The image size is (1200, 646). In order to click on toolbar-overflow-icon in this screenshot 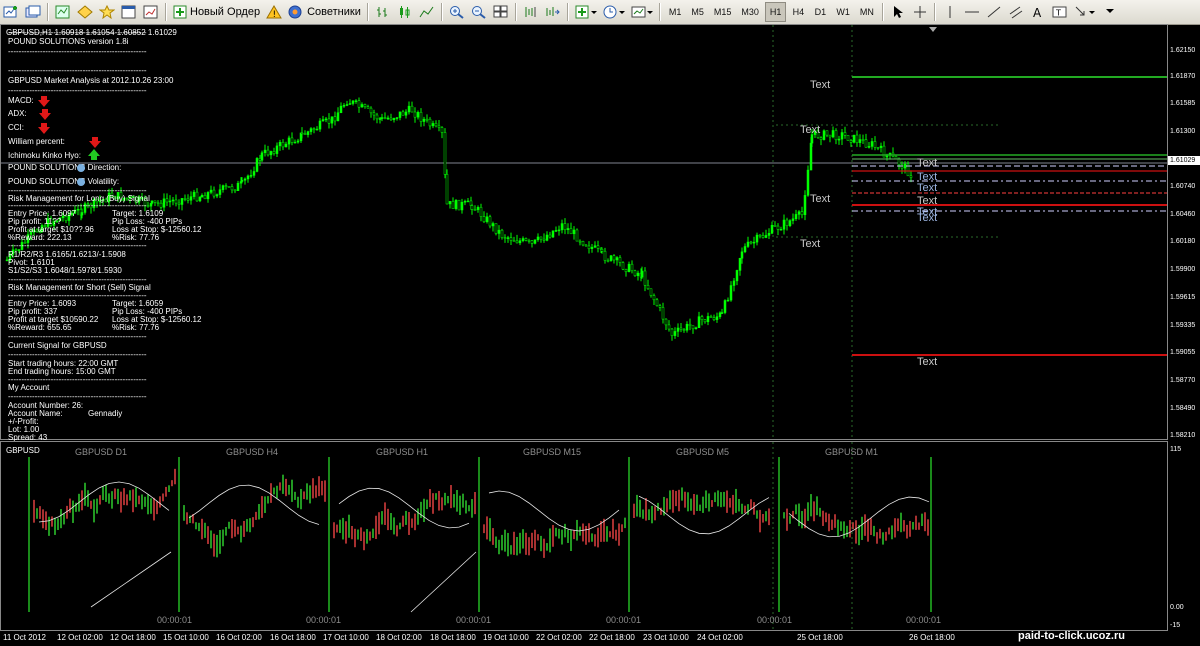, I will do `click(1110, 12)`.